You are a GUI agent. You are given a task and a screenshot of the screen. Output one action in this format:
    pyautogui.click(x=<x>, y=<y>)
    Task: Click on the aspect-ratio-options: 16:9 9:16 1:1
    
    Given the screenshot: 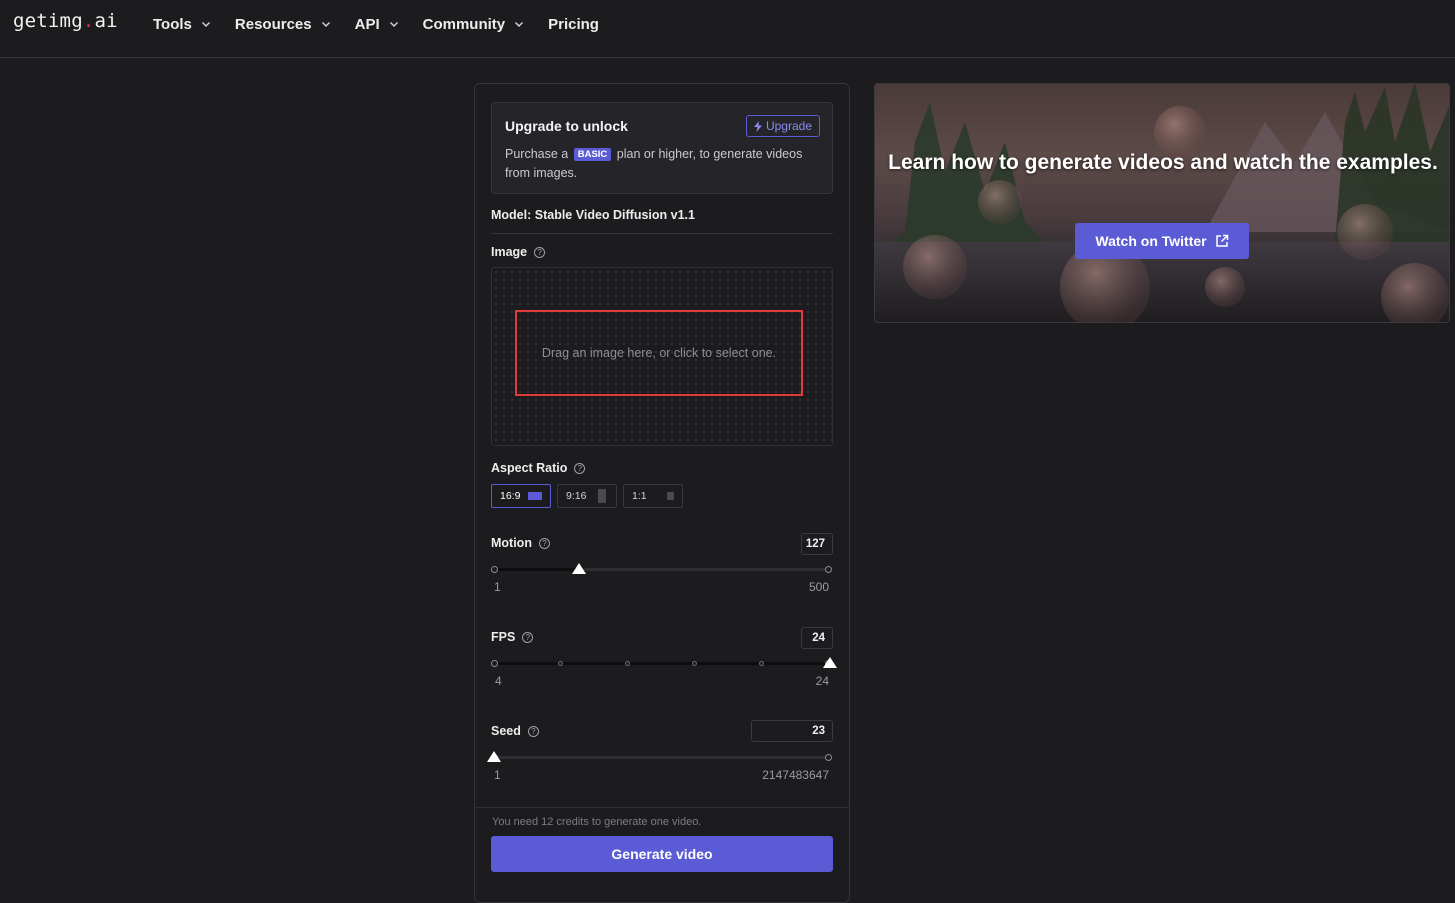 What is the action you would take?
    pyautogui.click(x=587, y=496)
    